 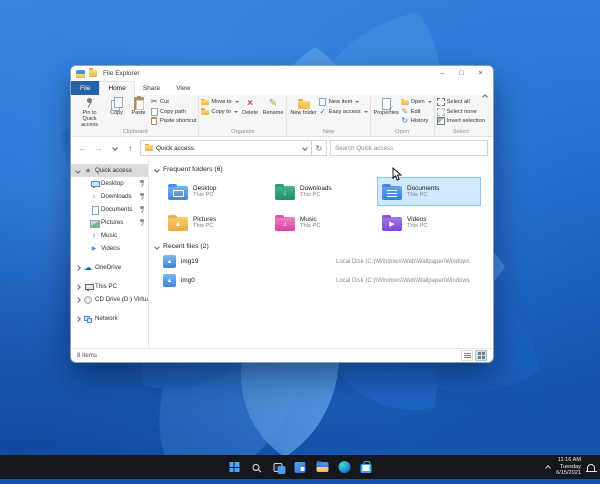 I want to click on copy-button: Copy, so click(x=116, y=106).